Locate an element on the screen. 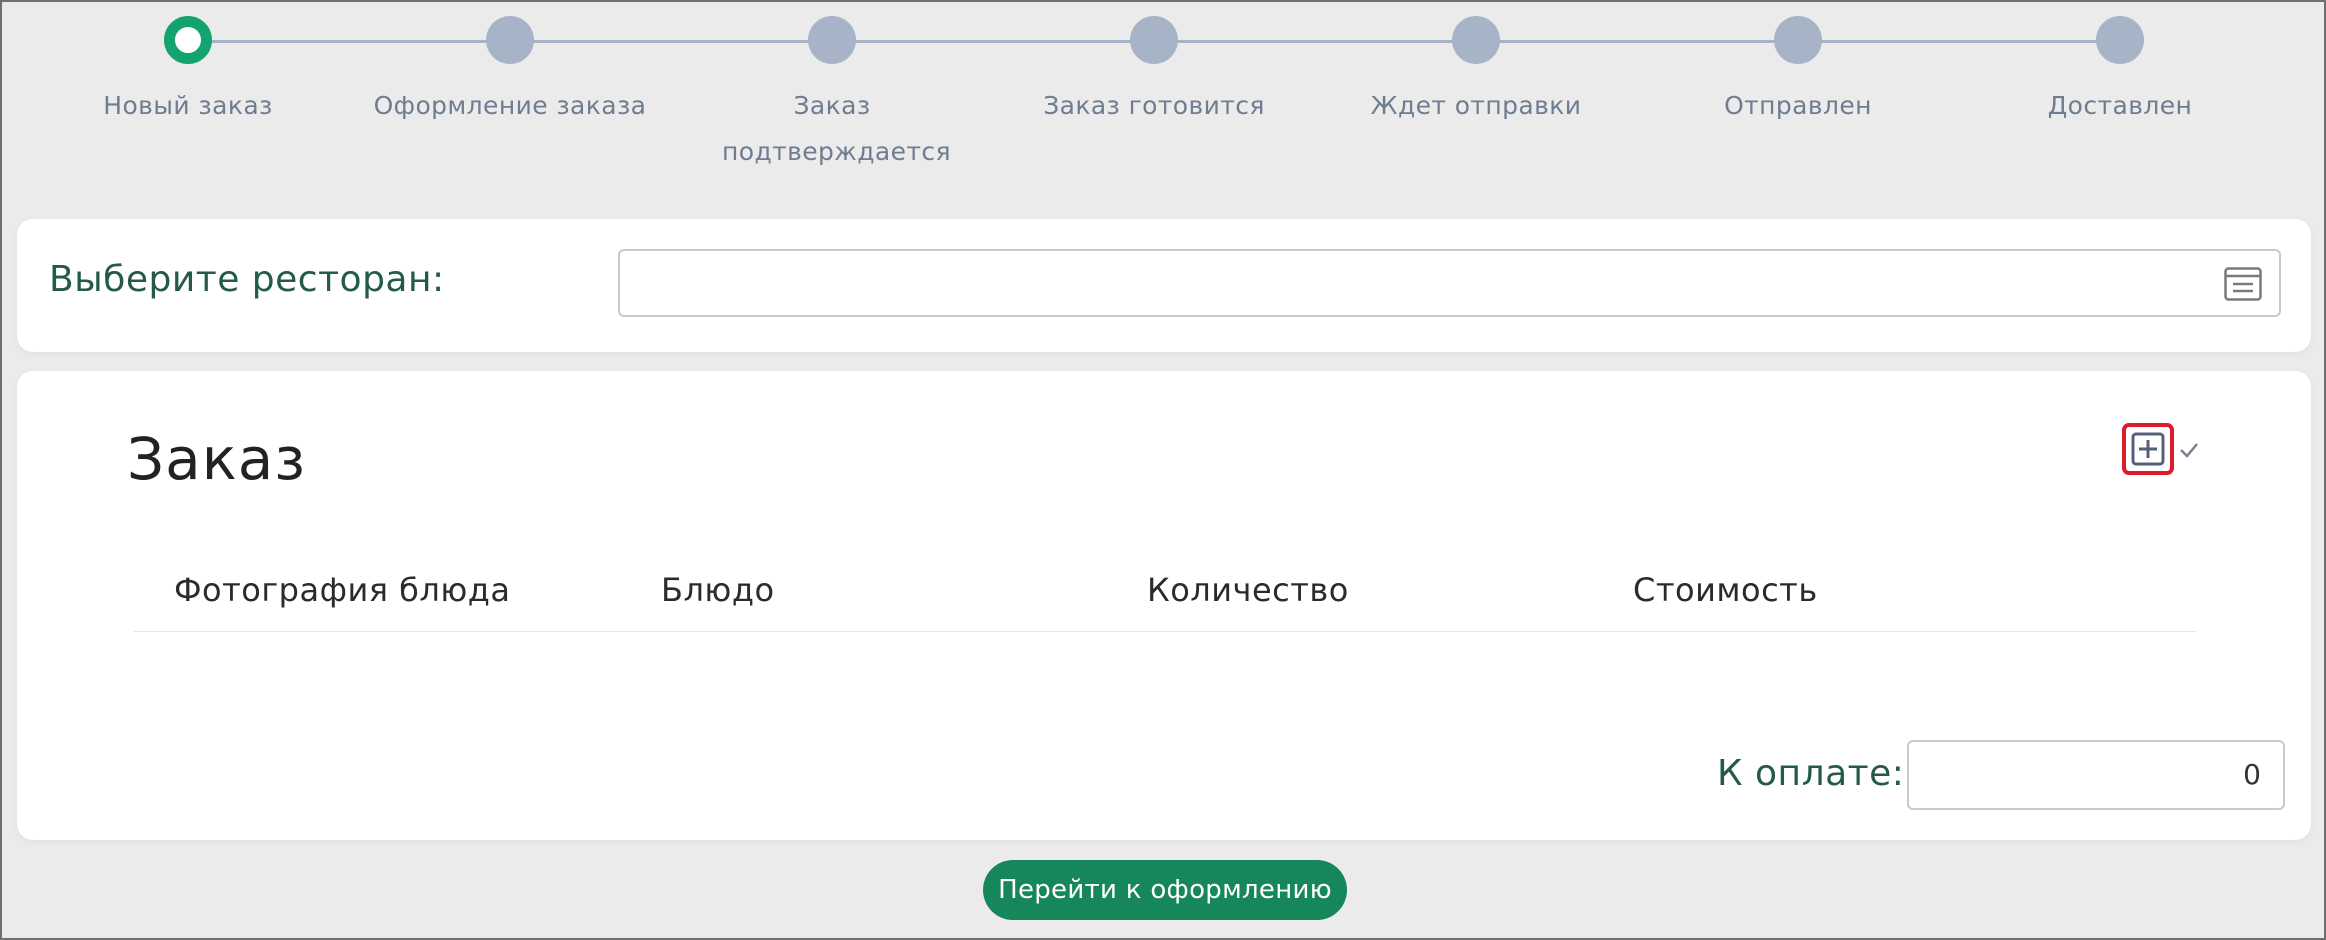 The width and height of the screenshot is (2326, 940). restaurant-card: Выберите ресторан: is located at coordinates (1164, 285).